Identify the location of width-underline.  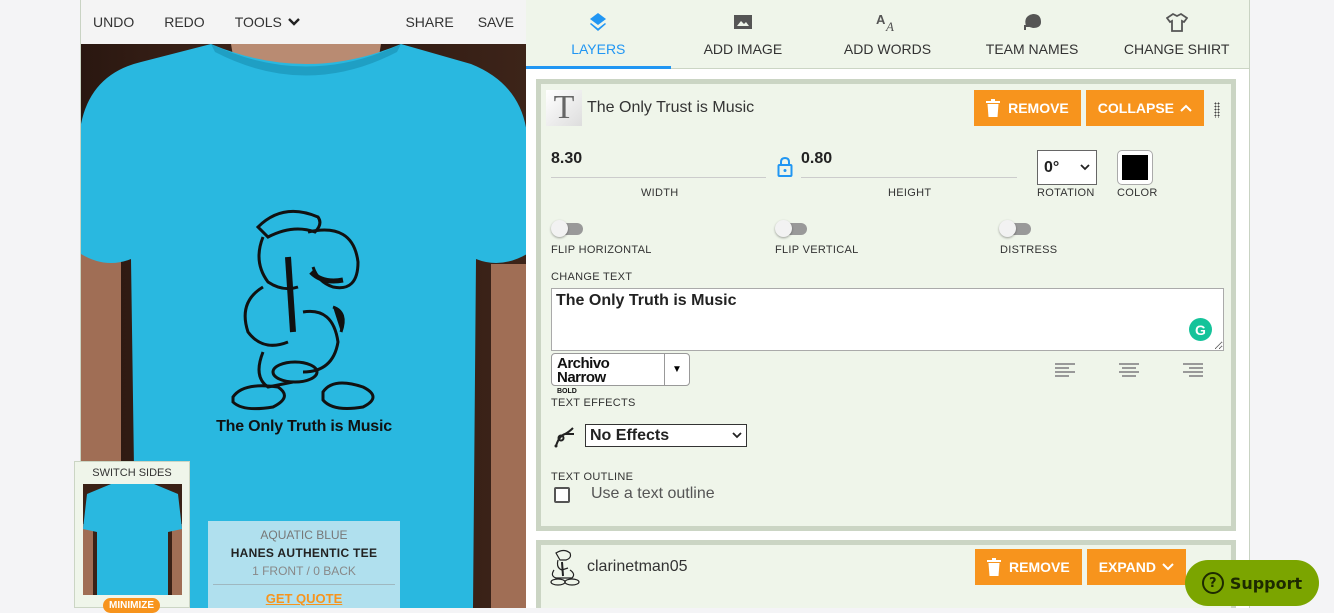
(658, 177).